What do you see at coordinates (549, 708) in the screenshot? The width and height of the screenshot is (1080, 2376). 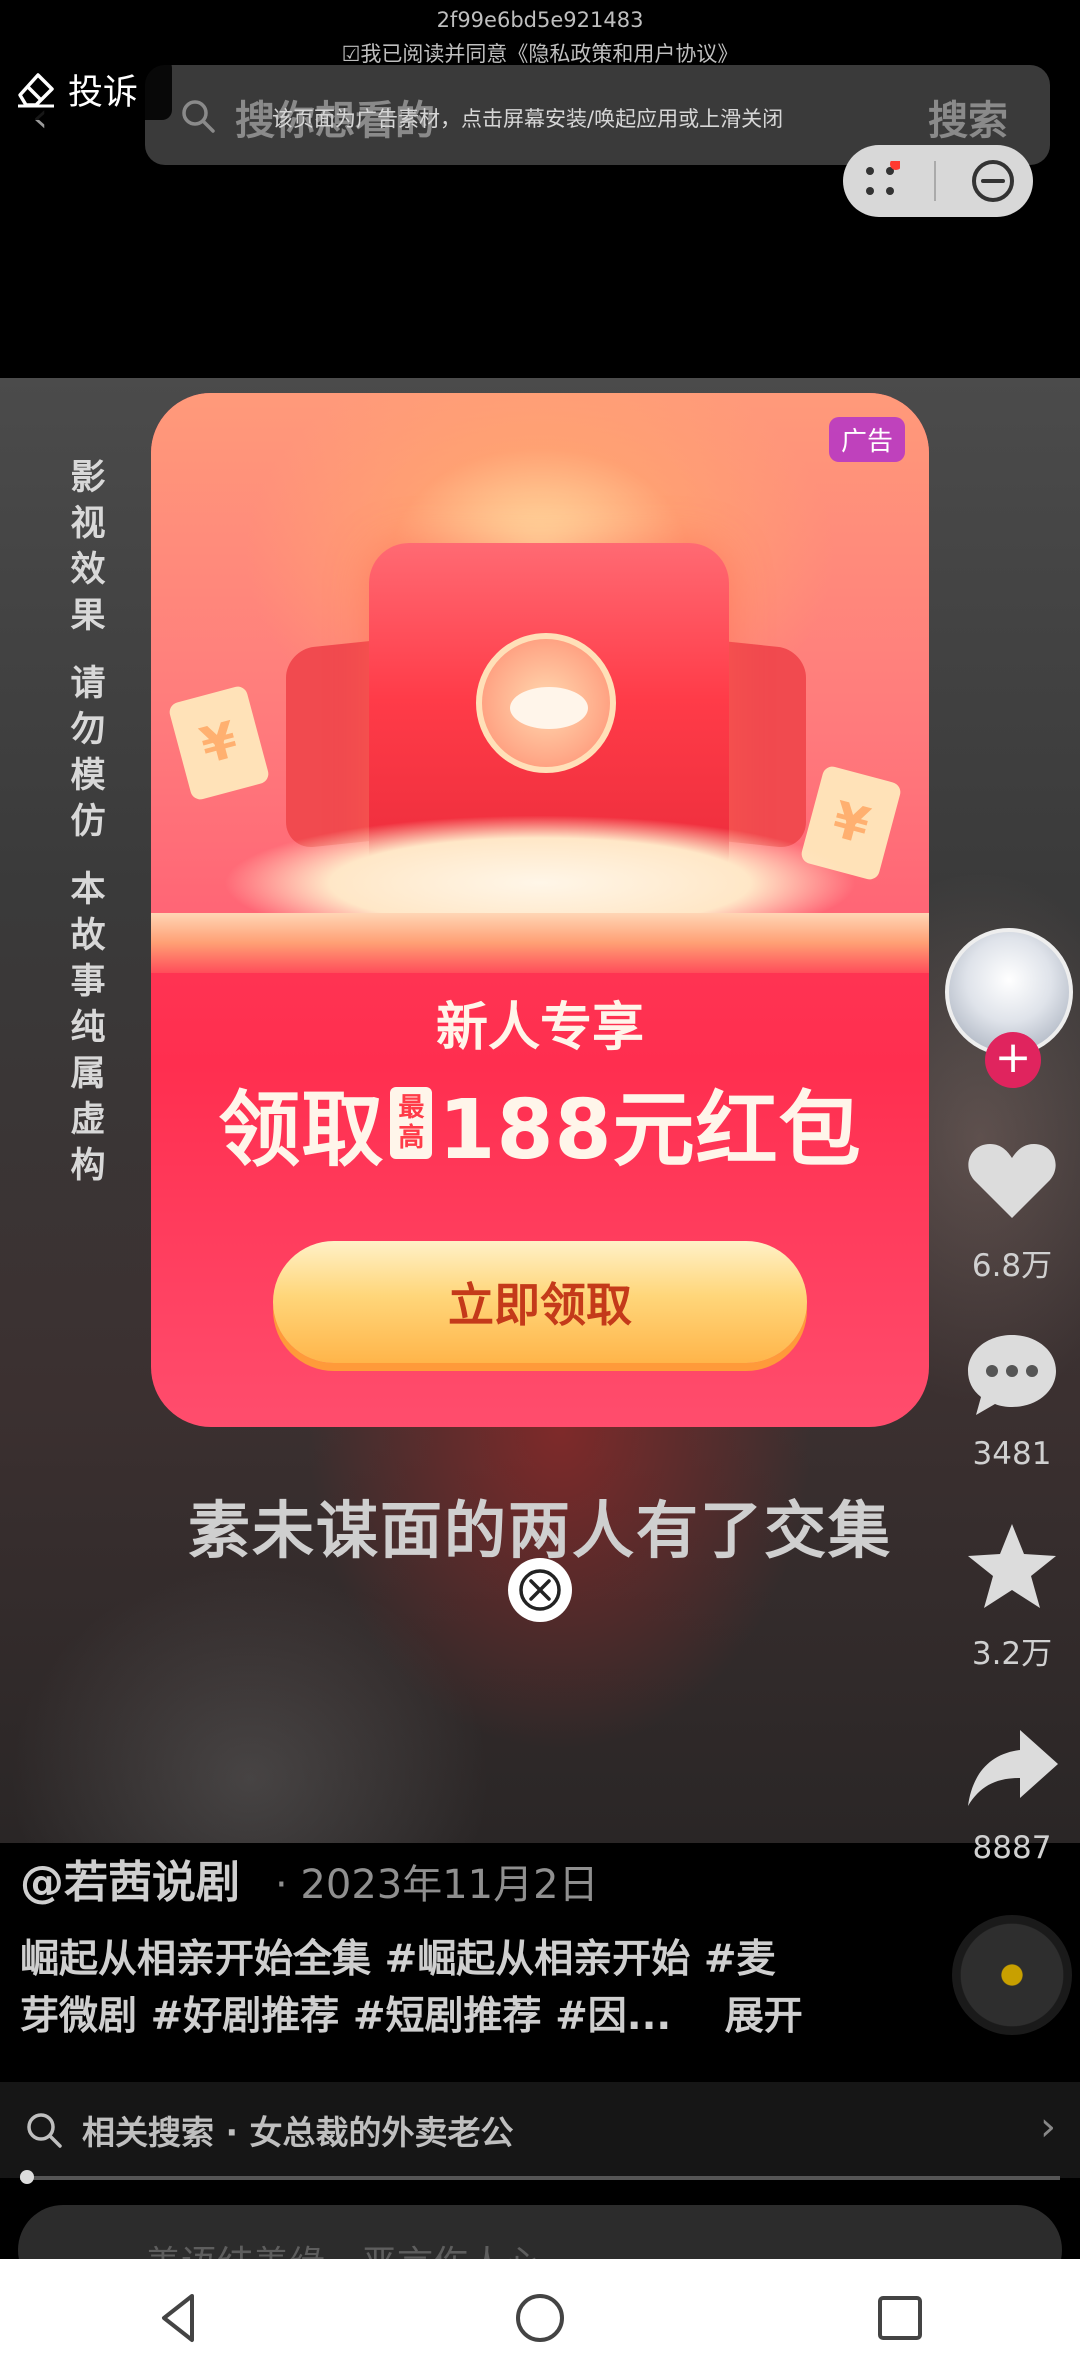 I see `fish-logo-icon` at bounding box center [549, 708].